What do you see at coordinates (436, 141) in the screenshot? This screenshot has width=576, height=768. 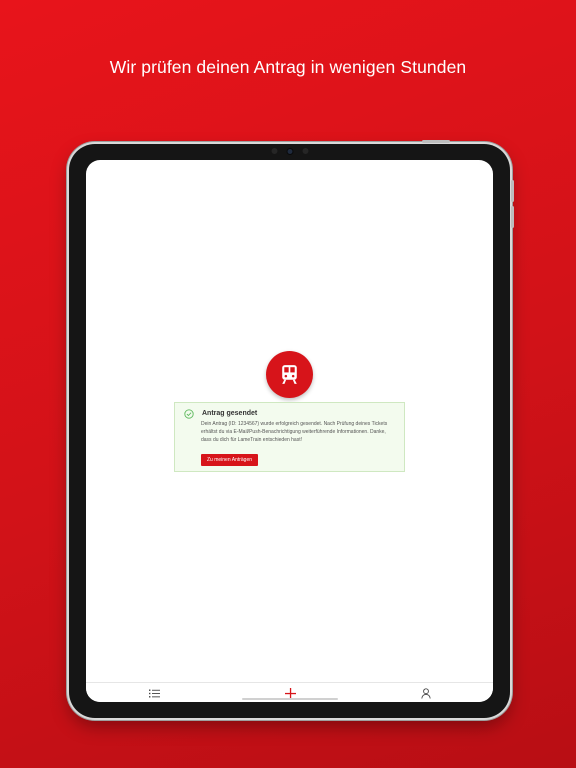 I see `tablet-top-button` at bounding box center [436, 141].